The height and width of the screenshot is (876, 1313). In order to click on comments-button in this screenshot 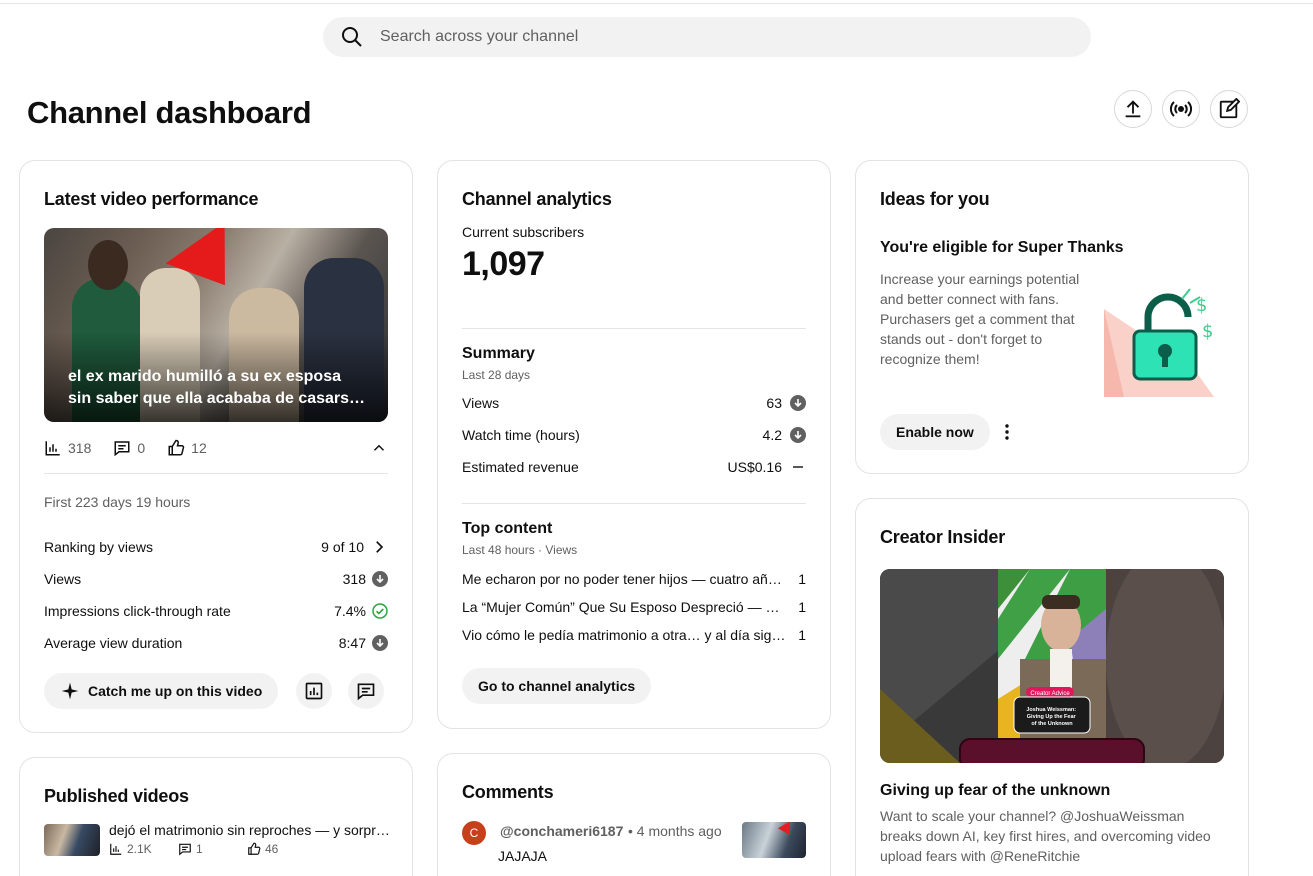, I will do `click(366, 691)`.